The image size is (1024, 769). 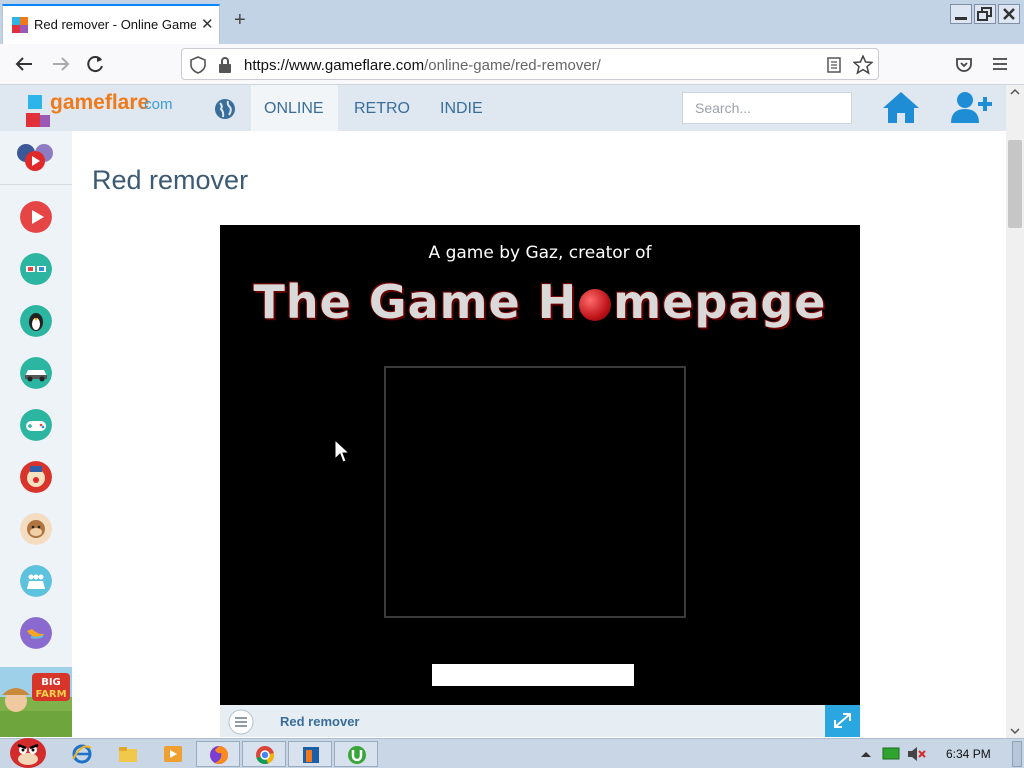 What do you see at coordinates (207, 24) in the screenshot?
I see `tab-close-icon: ✕` at bounding box center [207, 24].